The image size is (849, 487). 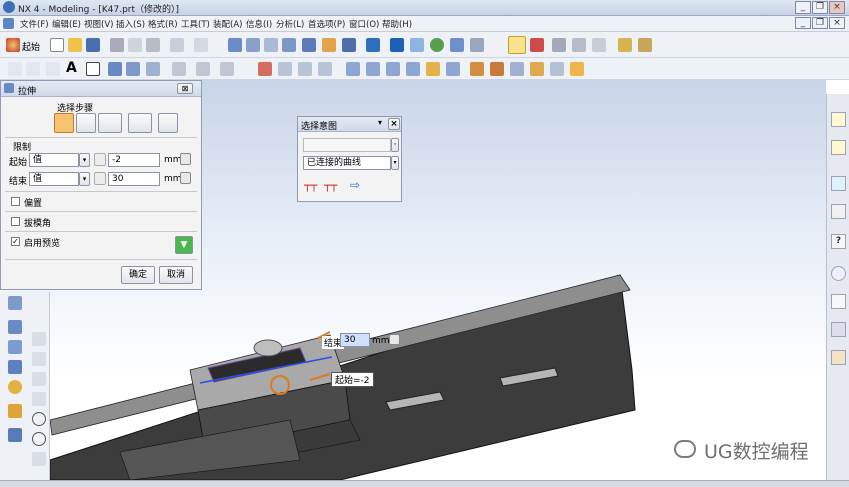 I want to click on circle-icon, so click(x=39, y=419).